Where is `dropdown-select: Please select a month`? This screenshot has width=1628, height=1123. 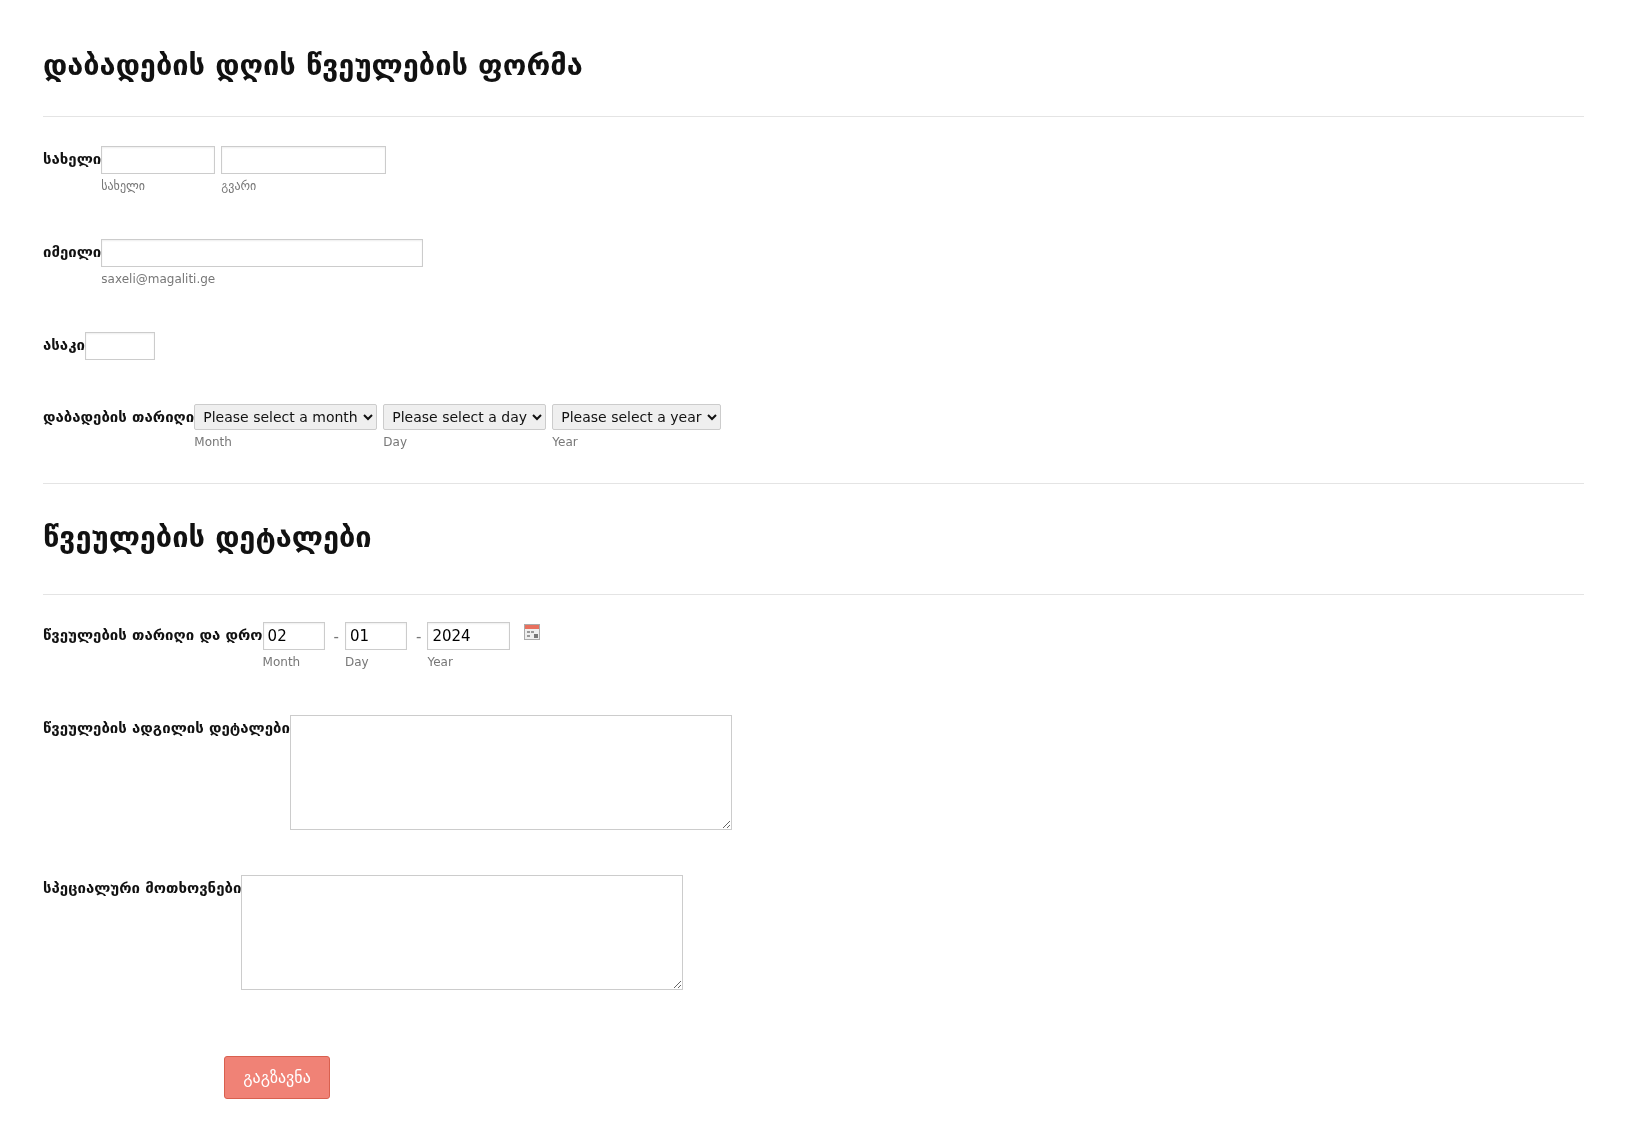
dropdown-select: Please select a month is located at coordinates (286, 417).